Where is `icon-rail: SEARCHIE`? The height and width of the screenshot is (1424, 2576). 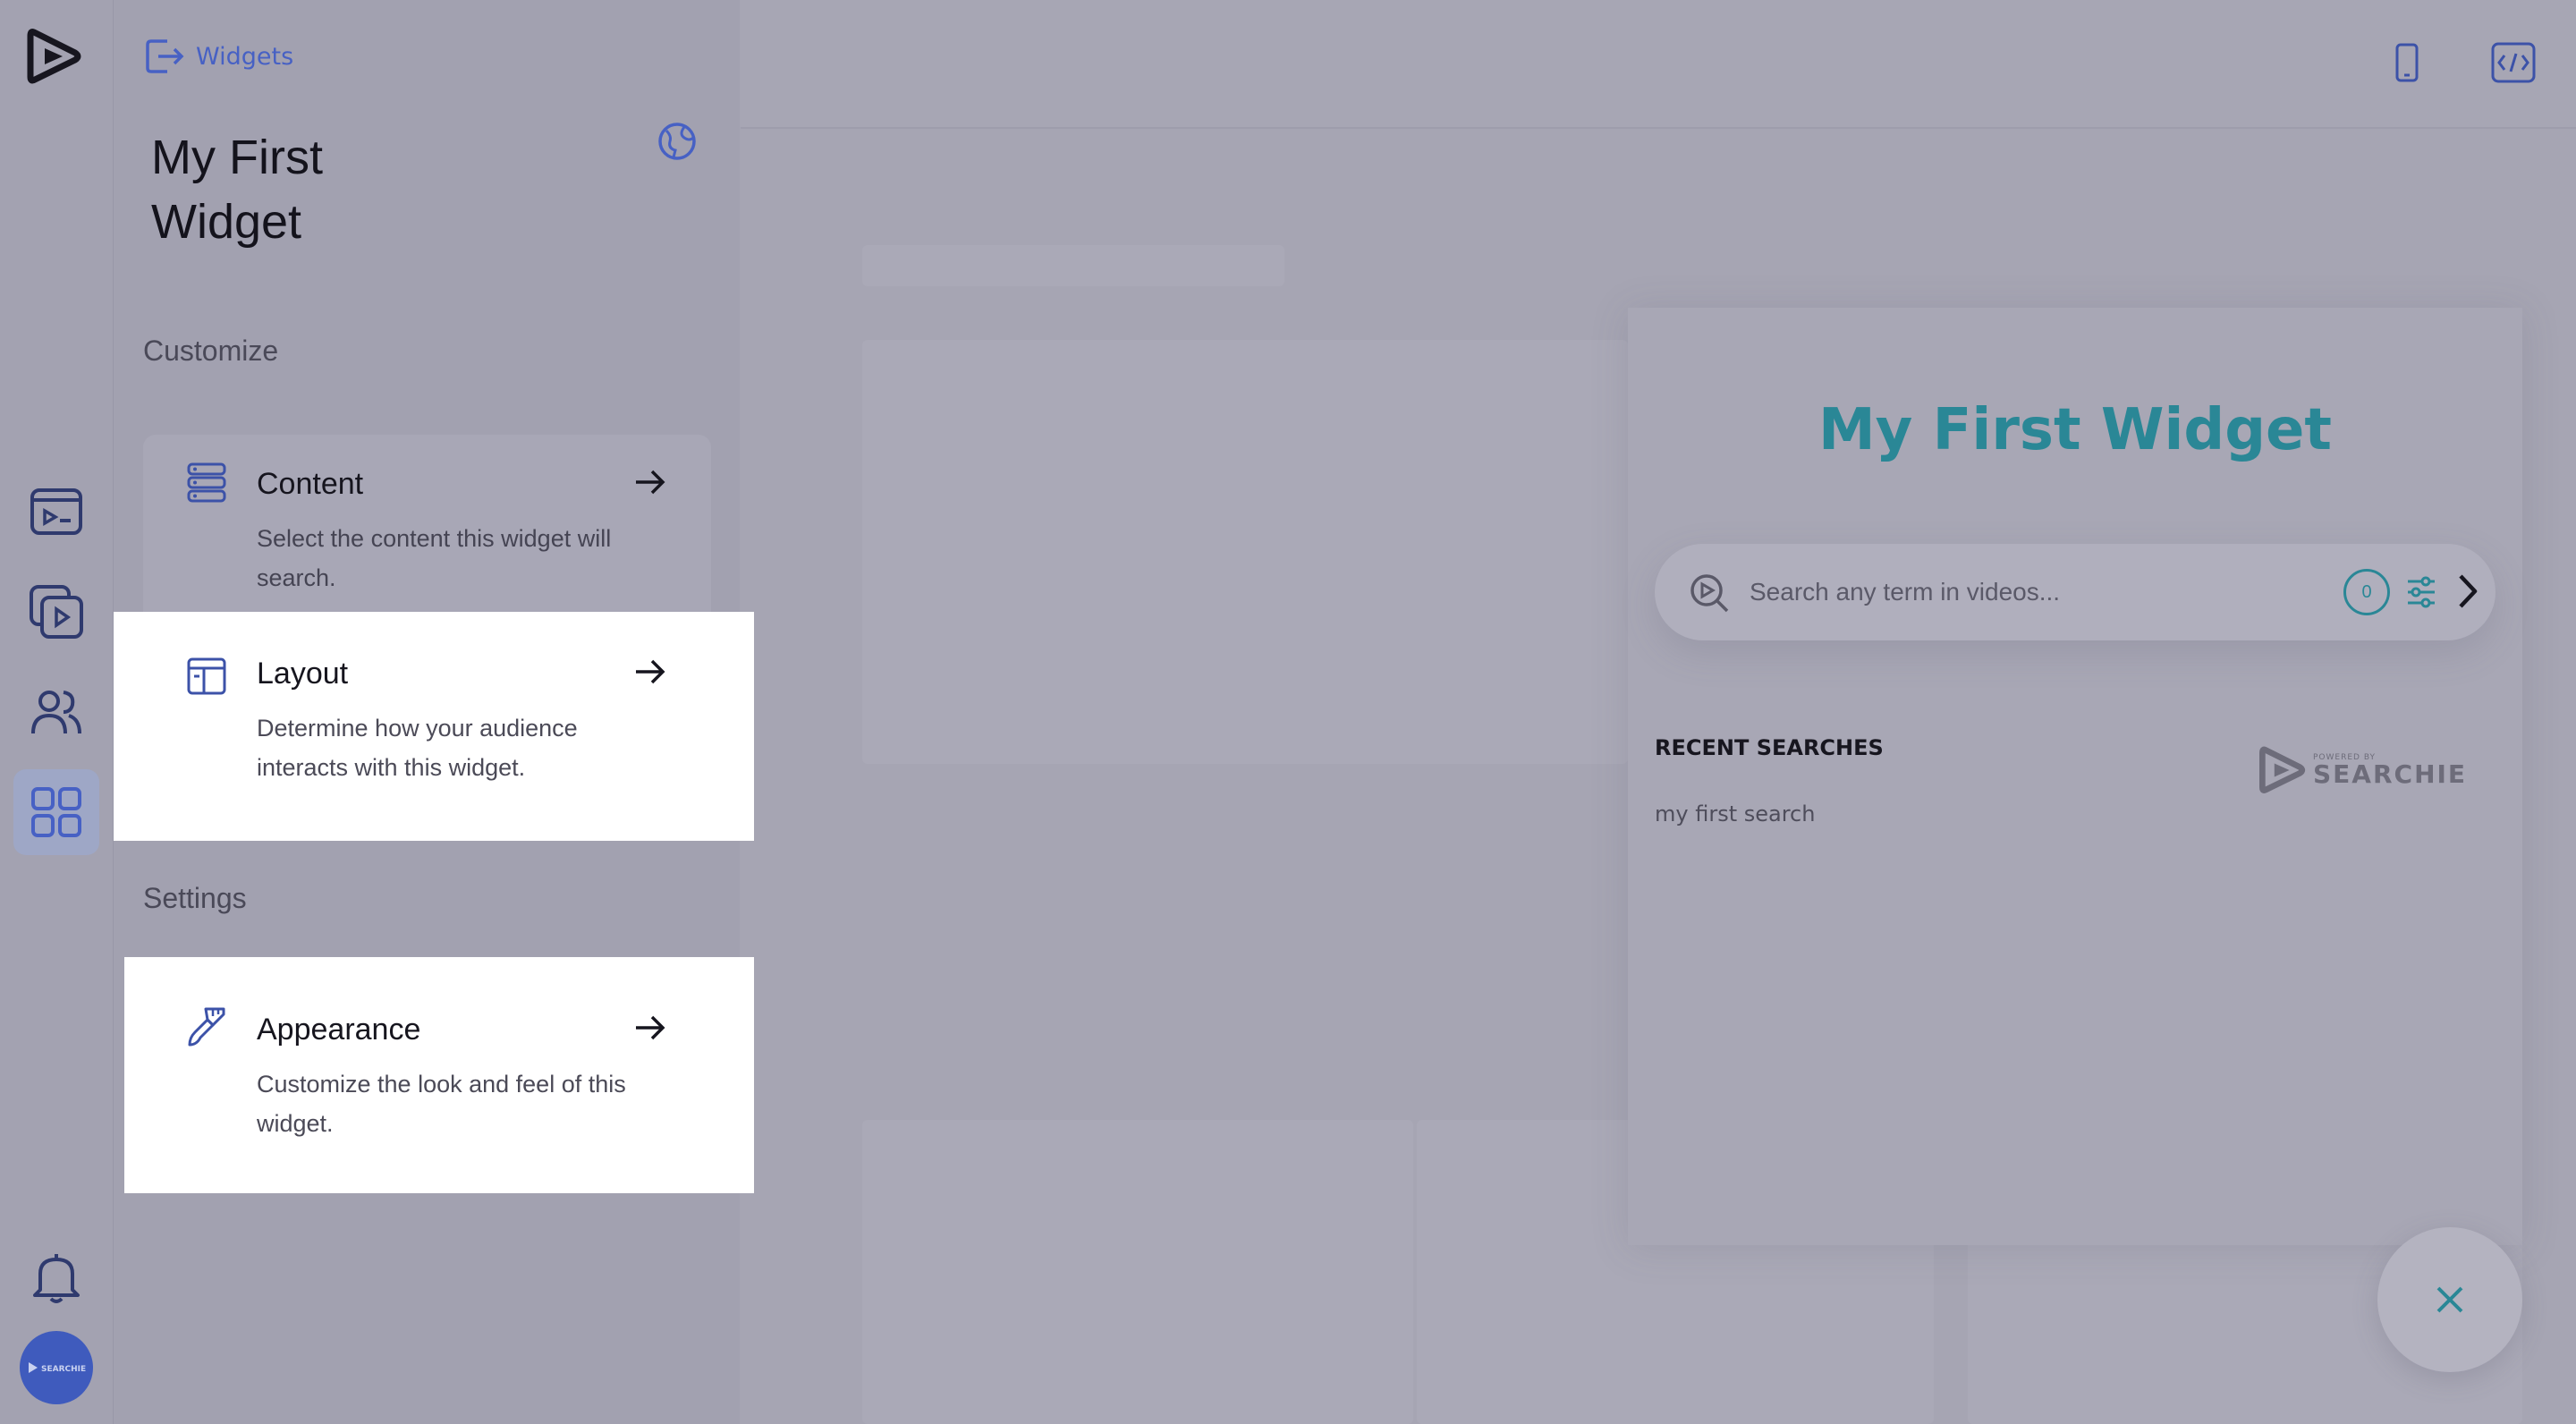 icon-rail: SEARCHIE is located at coordinates (57, 712).